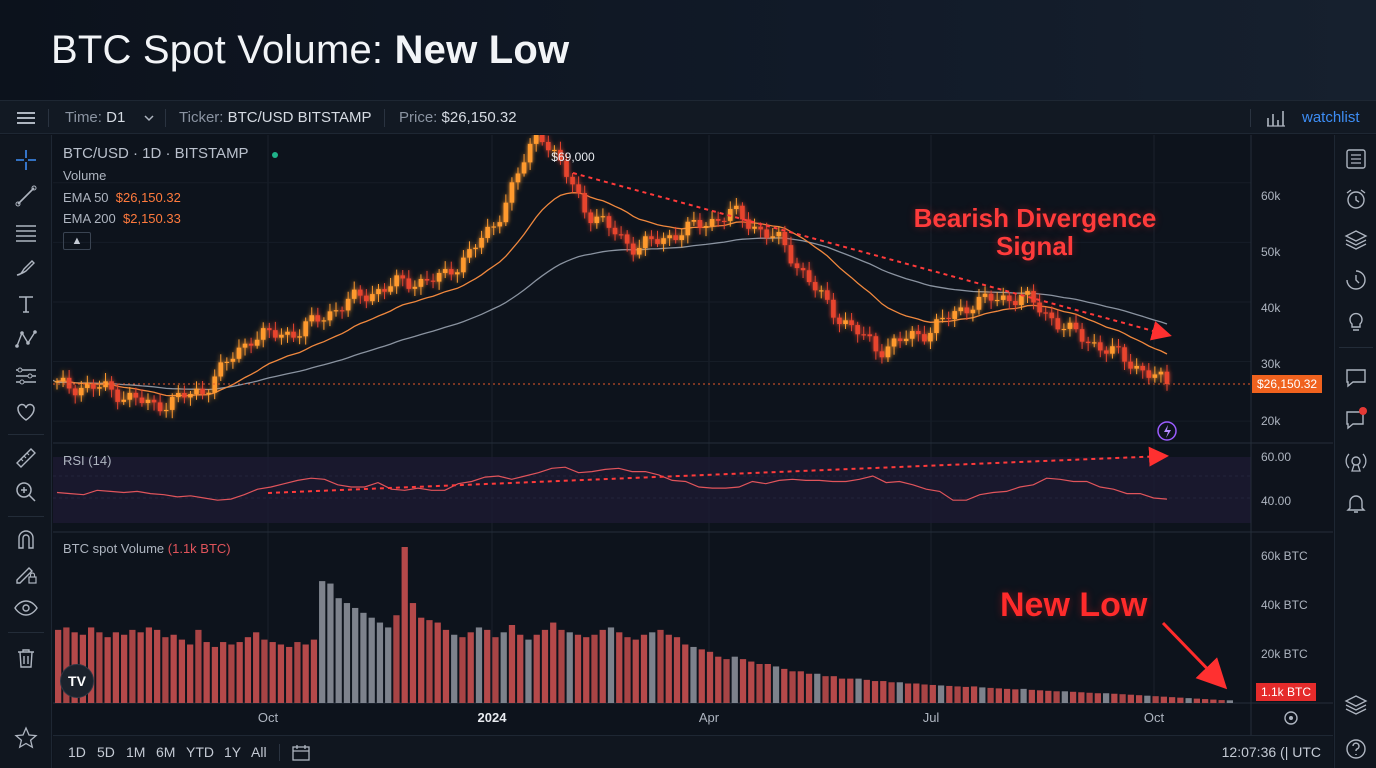 The image size is (1376, 768). Describe the element at coordinates (26, 268) in the screenshot. I see `brush-icon` at that location.